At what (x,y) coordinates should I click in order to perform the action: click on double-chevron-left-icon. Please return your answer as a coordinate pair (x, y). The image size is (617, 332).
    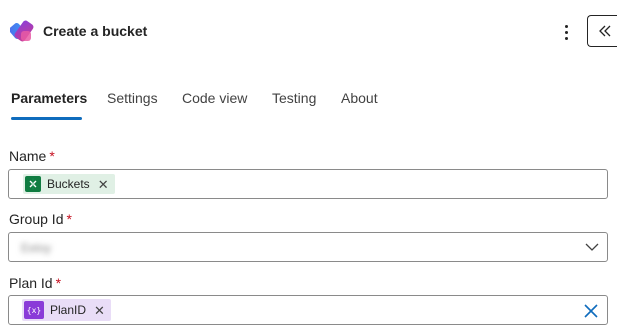
    Looking at the image, I should click on (604, 31).